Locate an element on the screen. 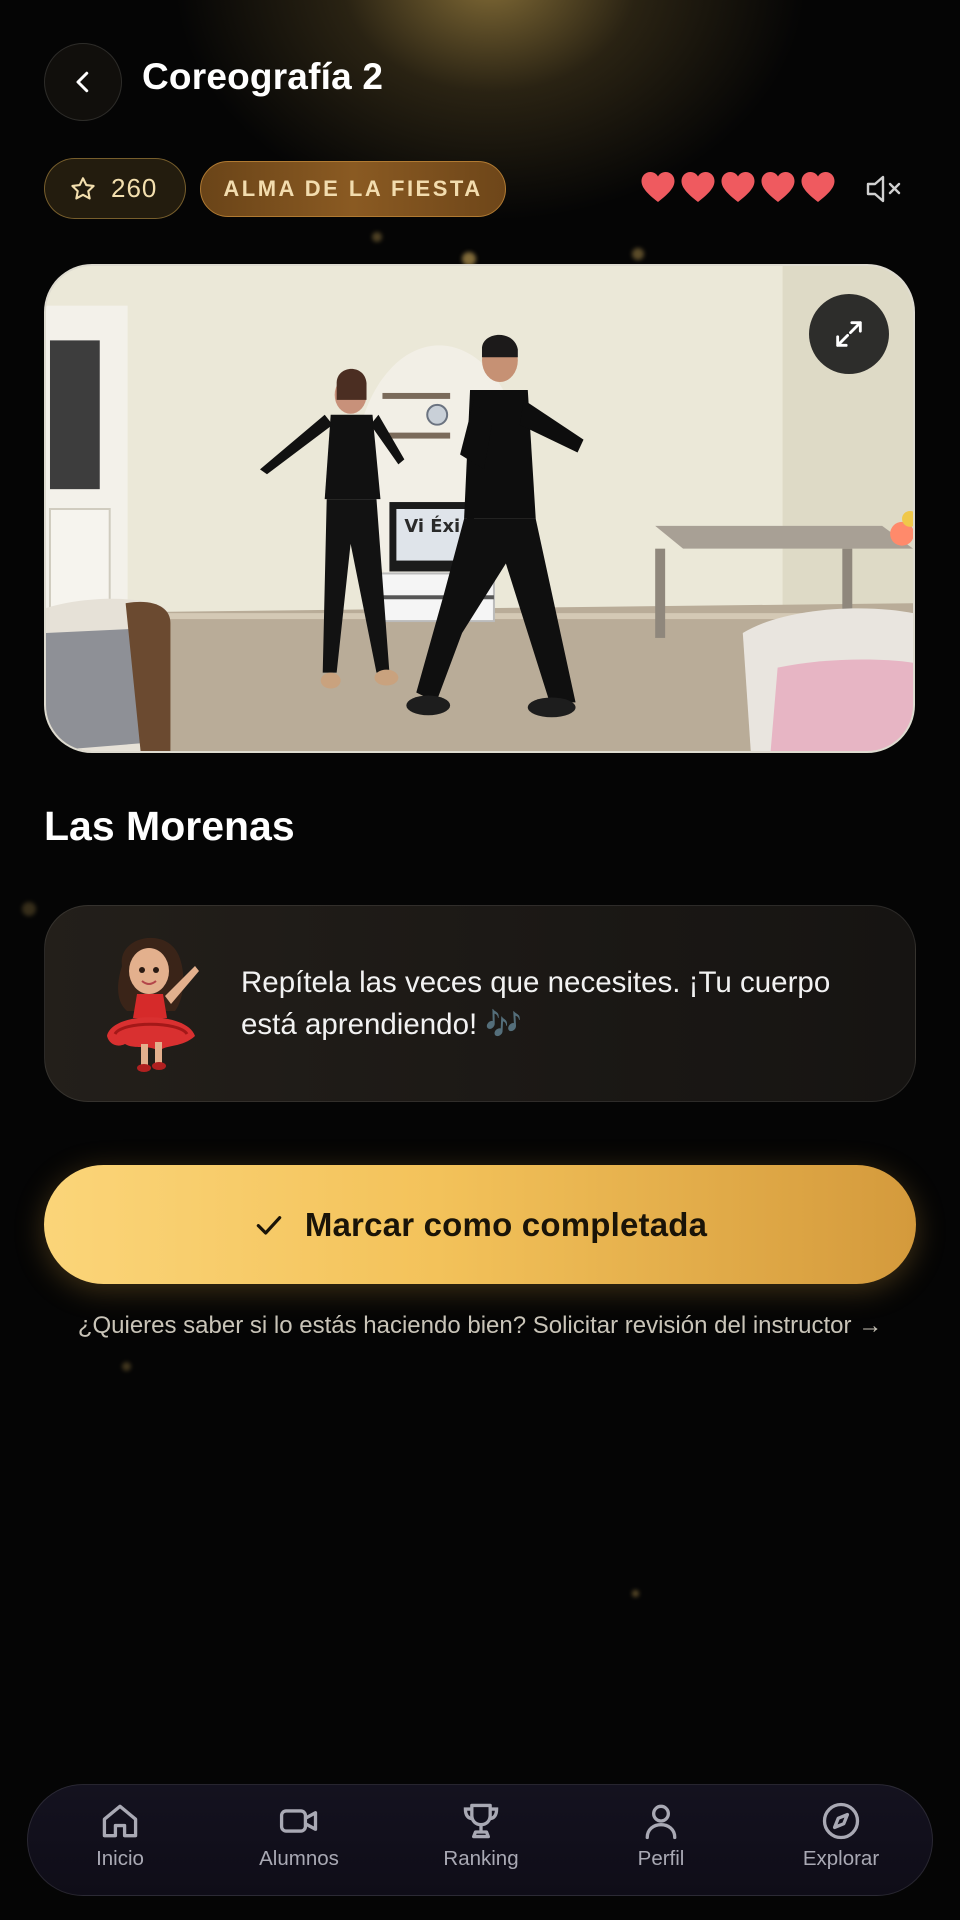 The image size is (960, 1920). expand-icon is located at coordinates (849, 334).